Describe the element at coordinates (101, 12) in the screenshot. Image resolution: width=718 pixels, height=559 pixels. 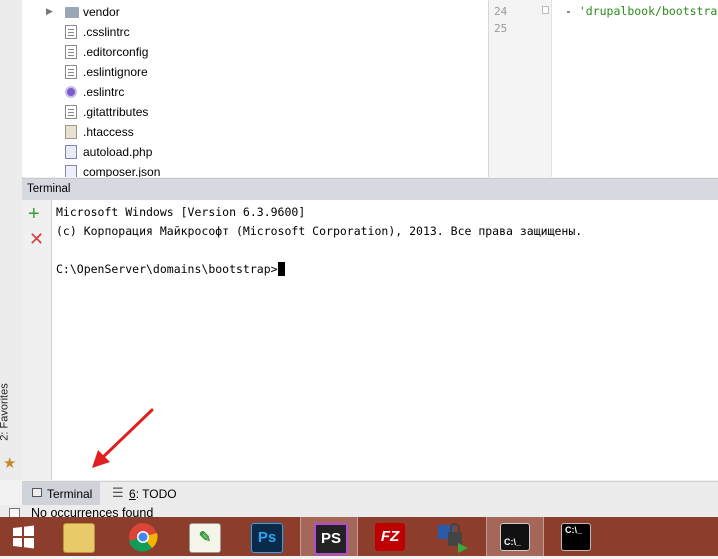
I see `tree-item-label: vendor` at that location.